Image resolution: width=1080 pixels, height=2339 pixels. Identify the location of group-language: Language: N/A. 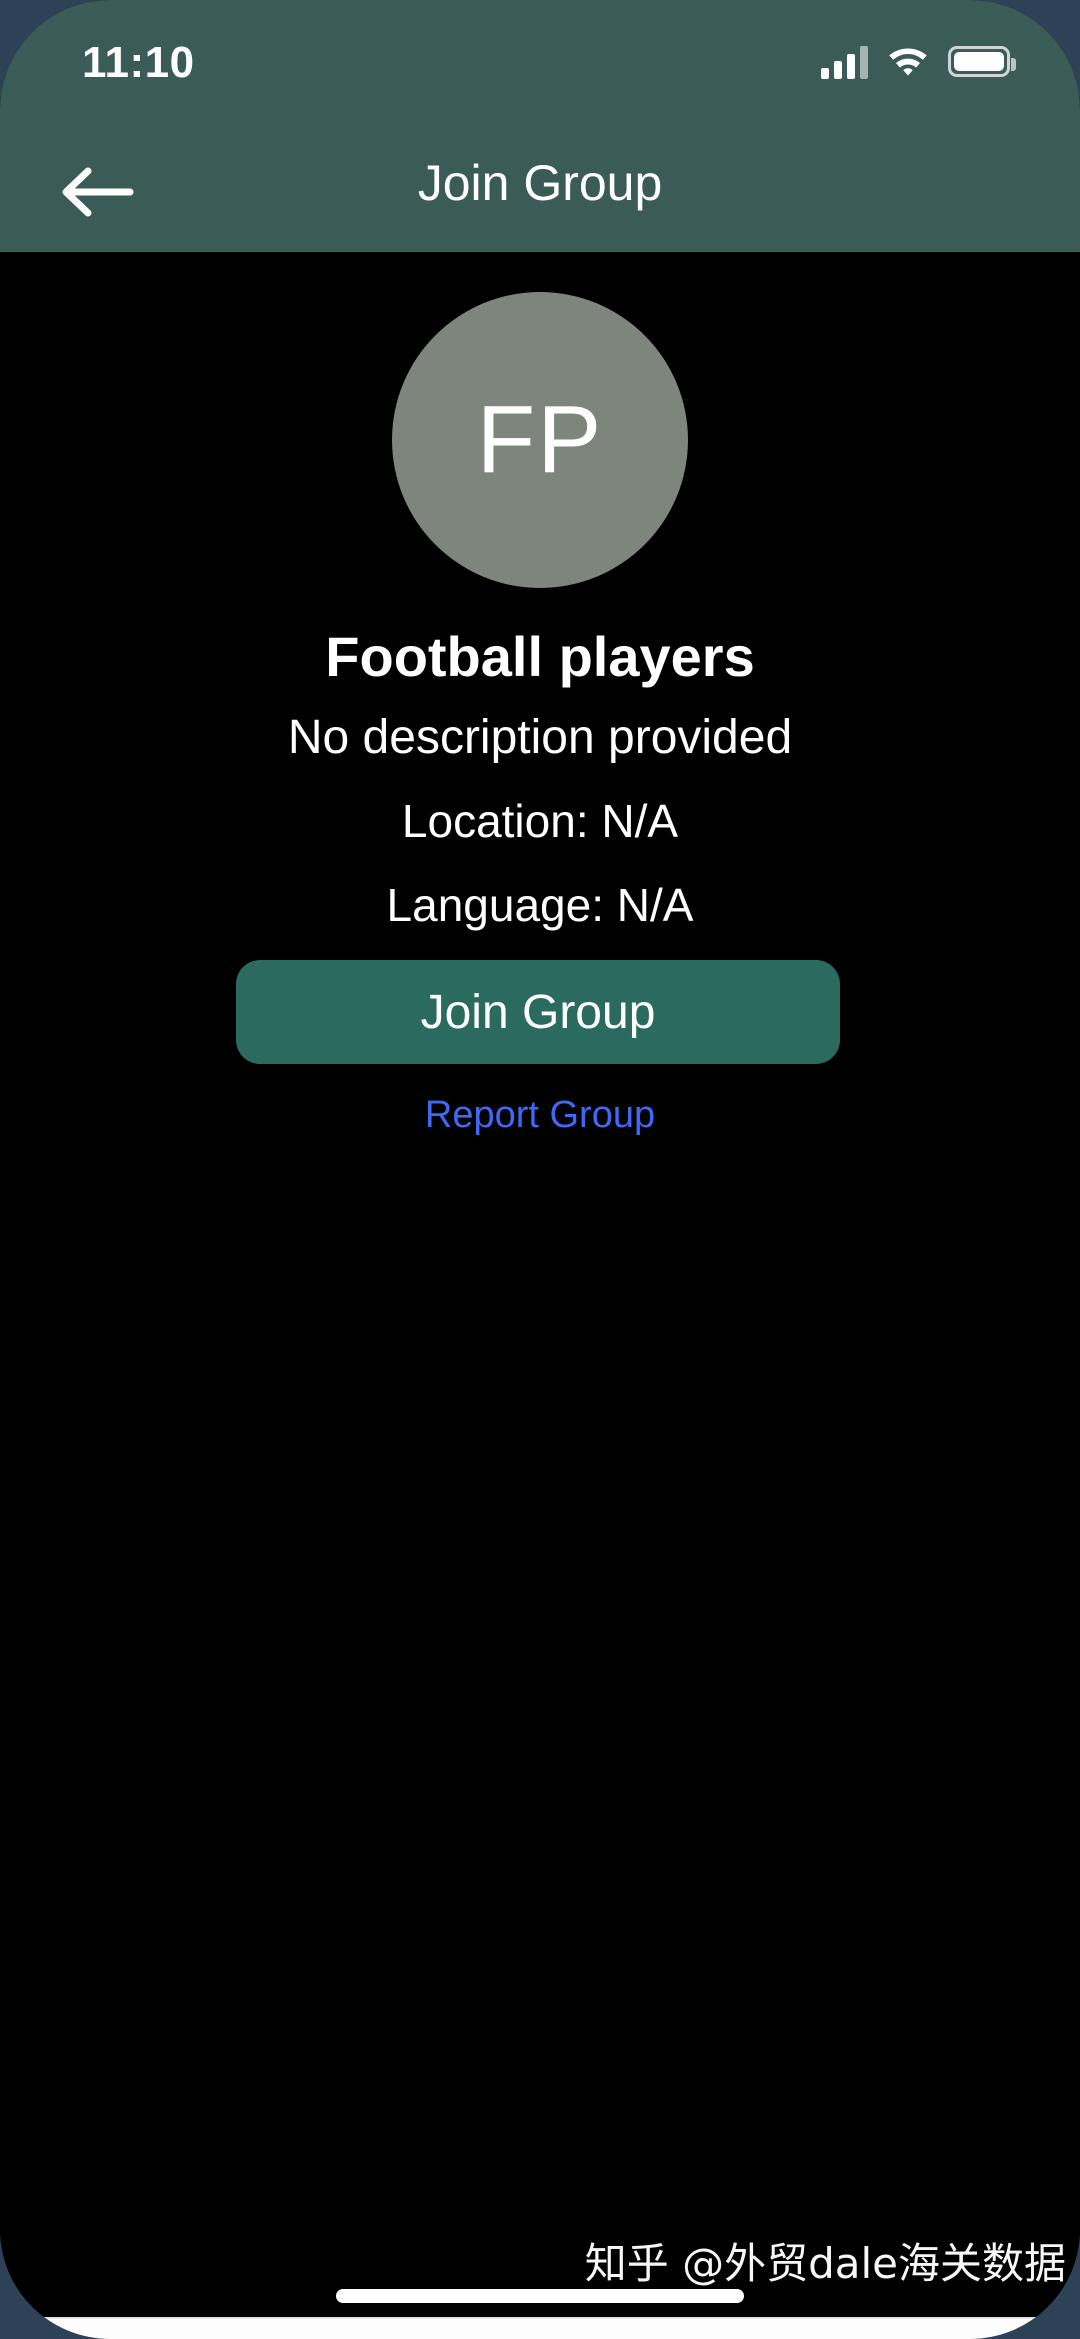
(540, 905).